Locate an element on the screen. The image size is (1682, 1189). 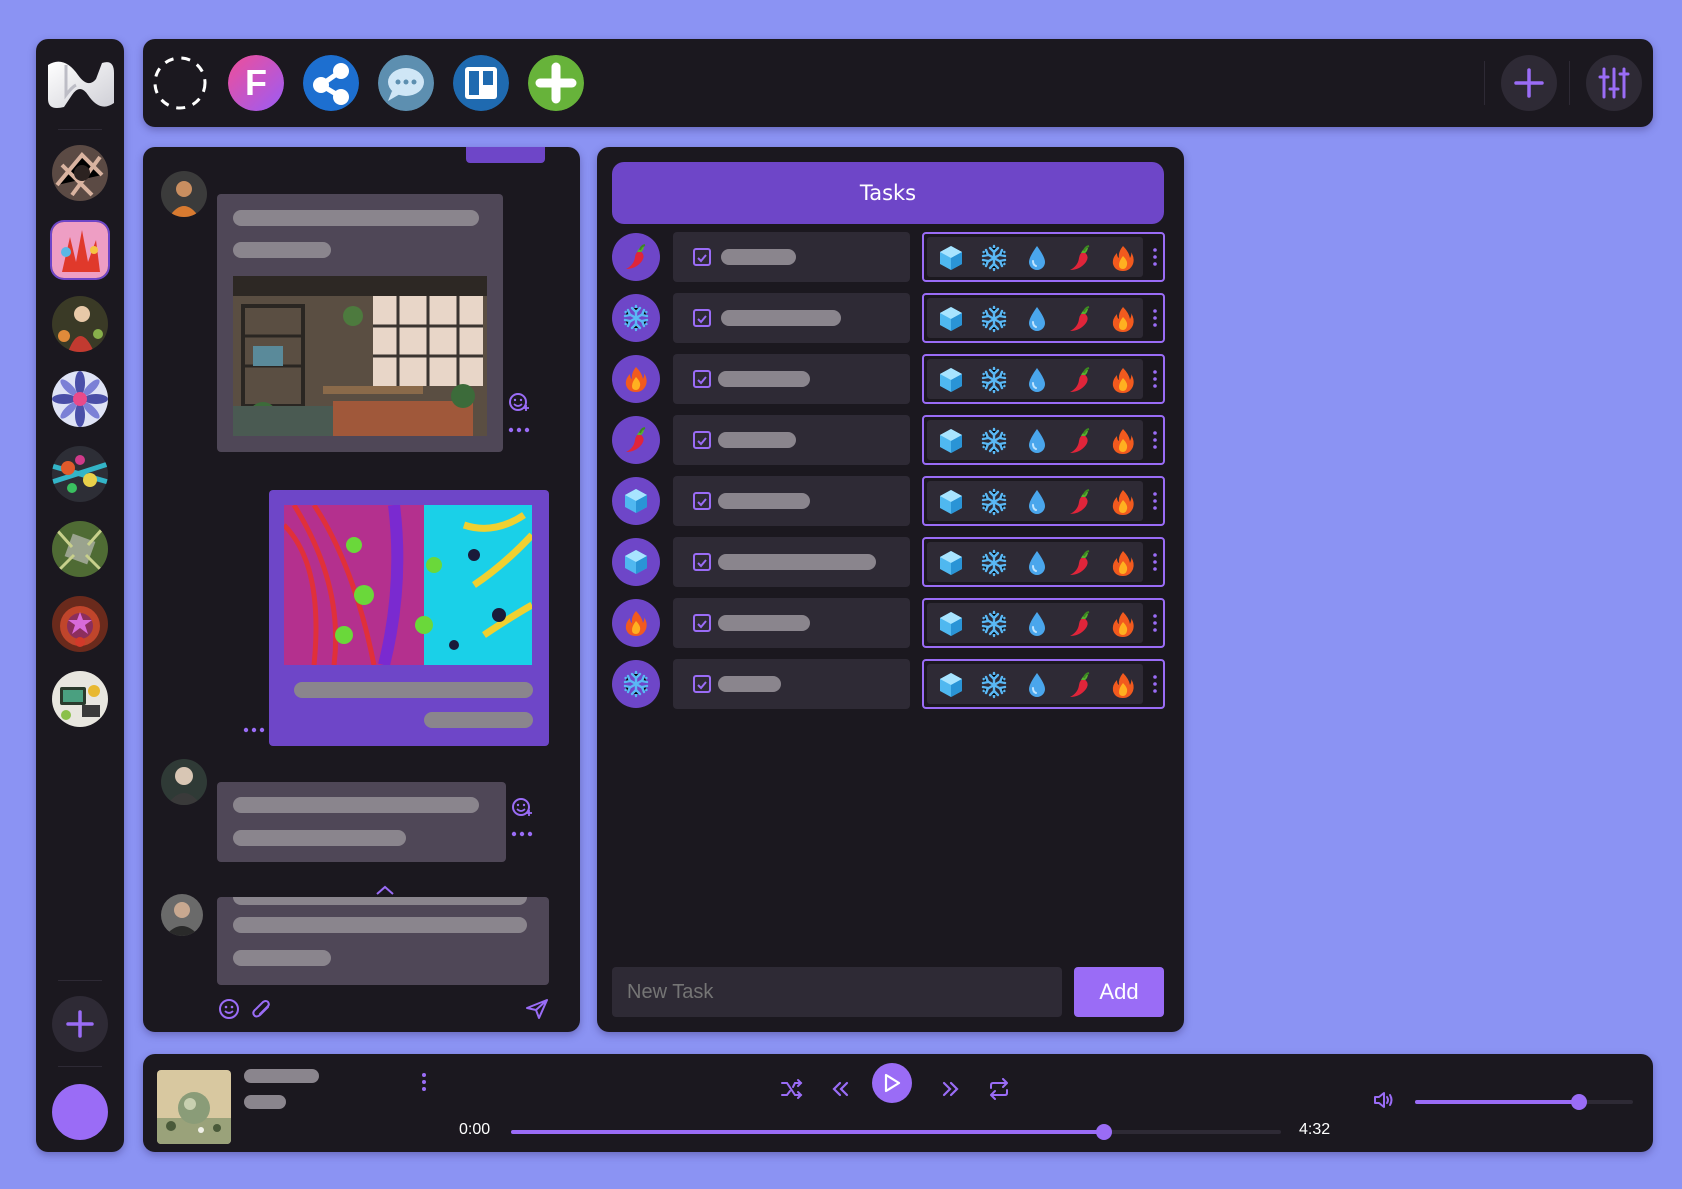
add-button is located at coordinates (1529, 83).